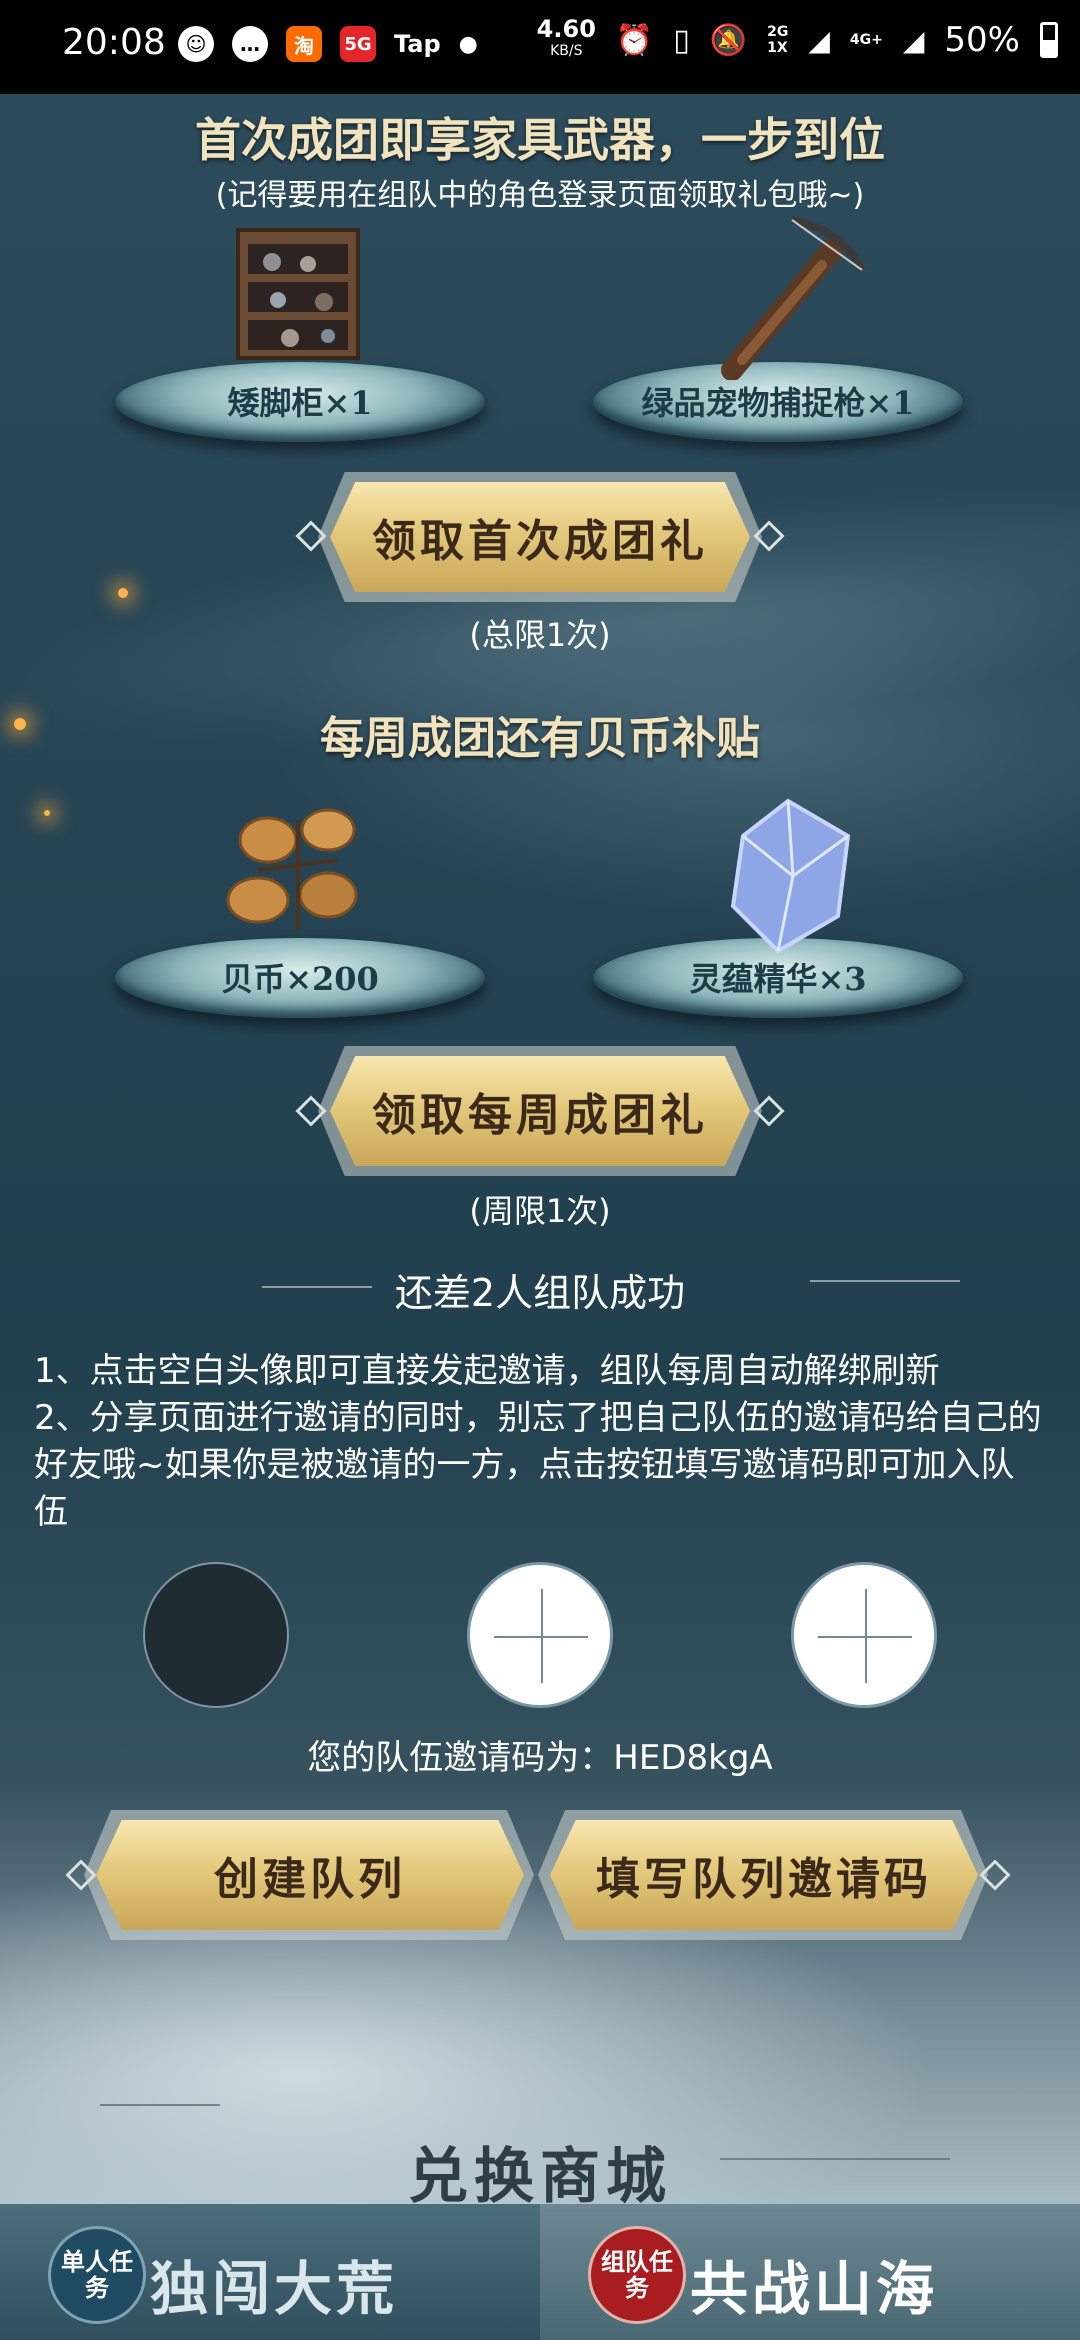  I want to click on bottom-tab-bar: 单人任务 独闯大荒 组队任务 共战山海, so click(540, 2272).